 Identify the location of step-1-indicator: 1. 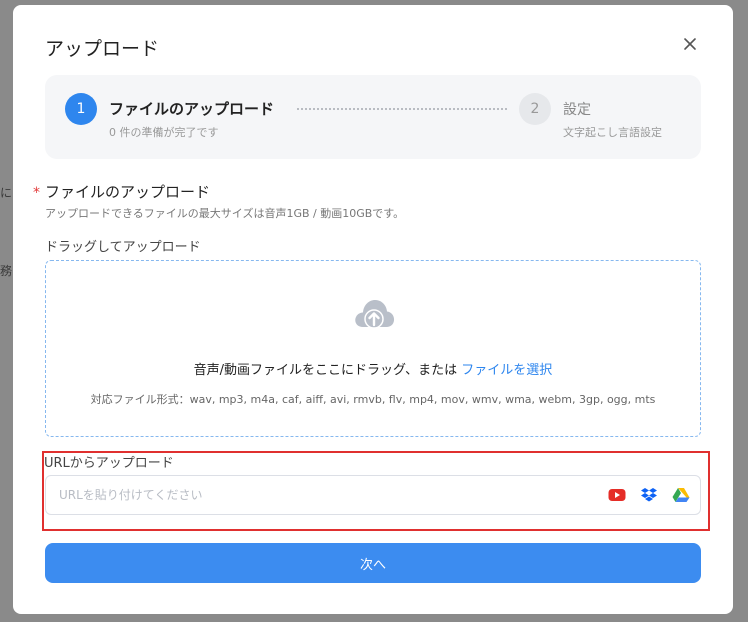
(81, 109).